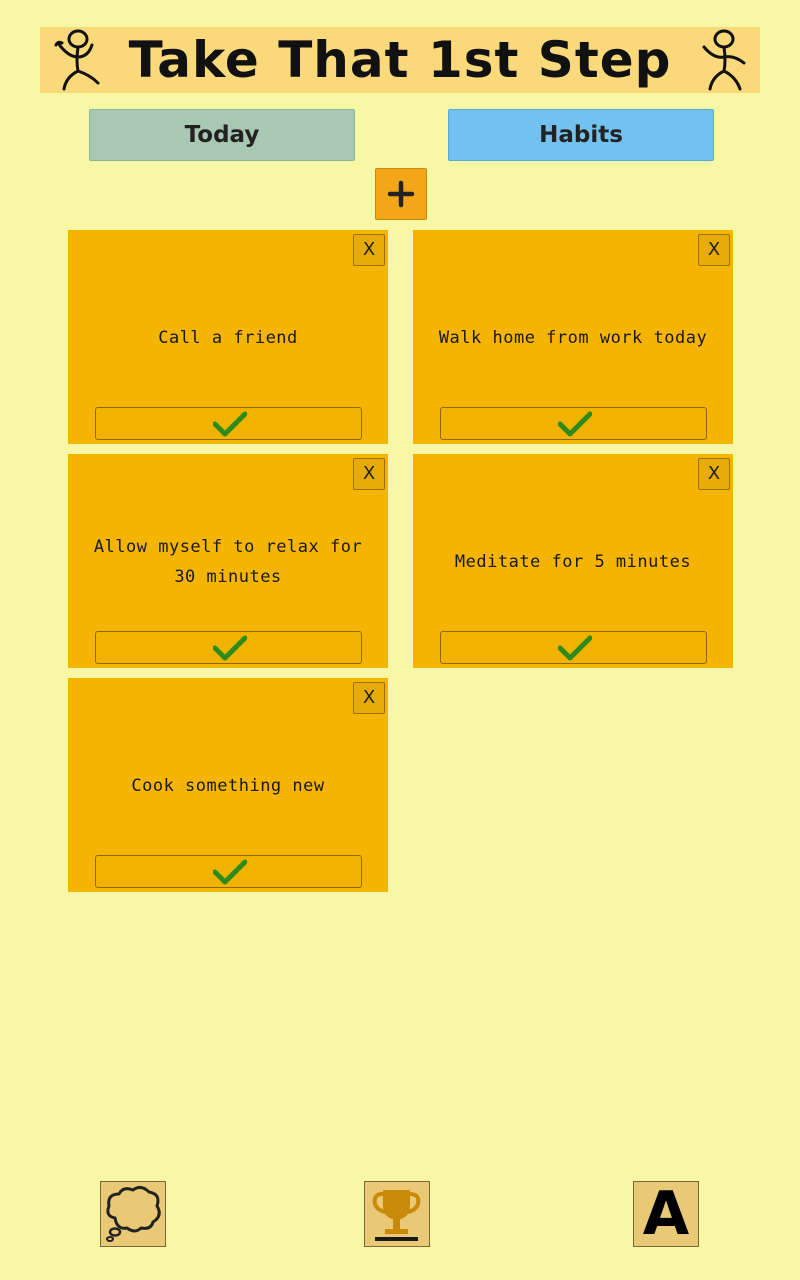 This screenshot has width=800, height=1280. I want to click on app-title: Take That 1st Step, so click(400, 60).